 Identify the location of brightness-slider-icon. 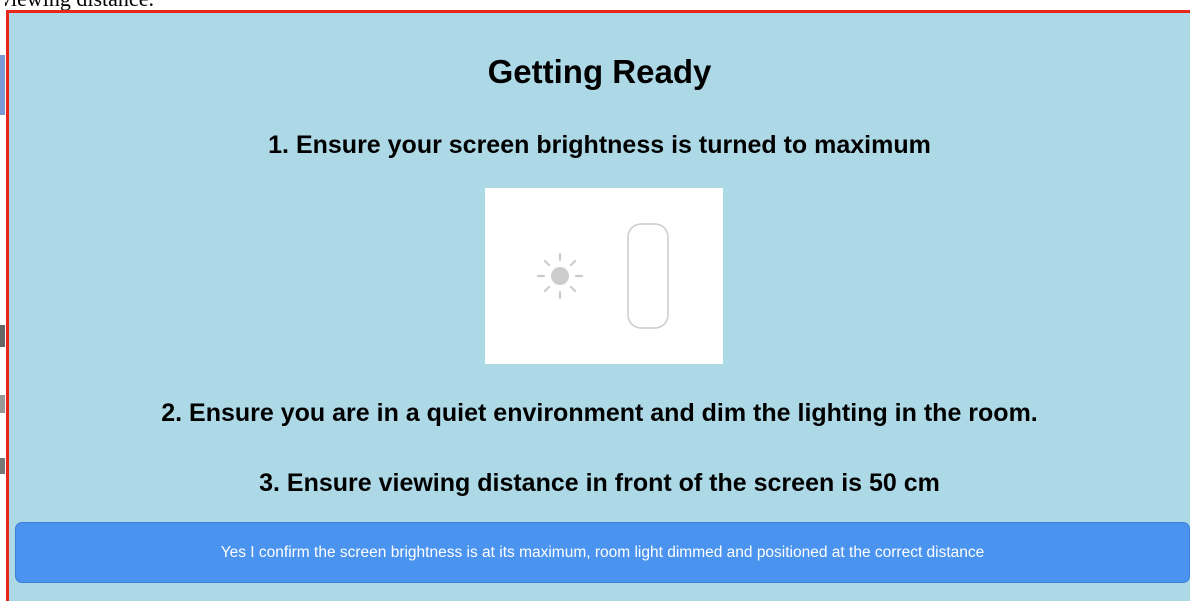
(648, 276).